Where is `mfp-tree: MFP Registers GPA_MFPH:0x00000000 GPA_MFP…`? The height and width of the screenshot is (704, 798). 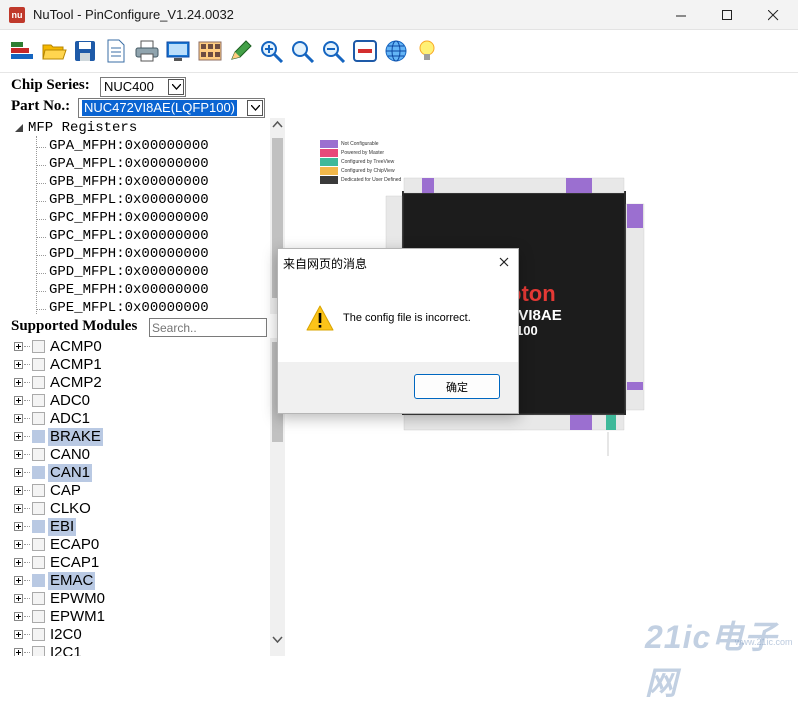 mfp-tree: MFP Registers GPA_MFPH:0x00000000 GPA_MFP… is located at coordinates (139, 216).